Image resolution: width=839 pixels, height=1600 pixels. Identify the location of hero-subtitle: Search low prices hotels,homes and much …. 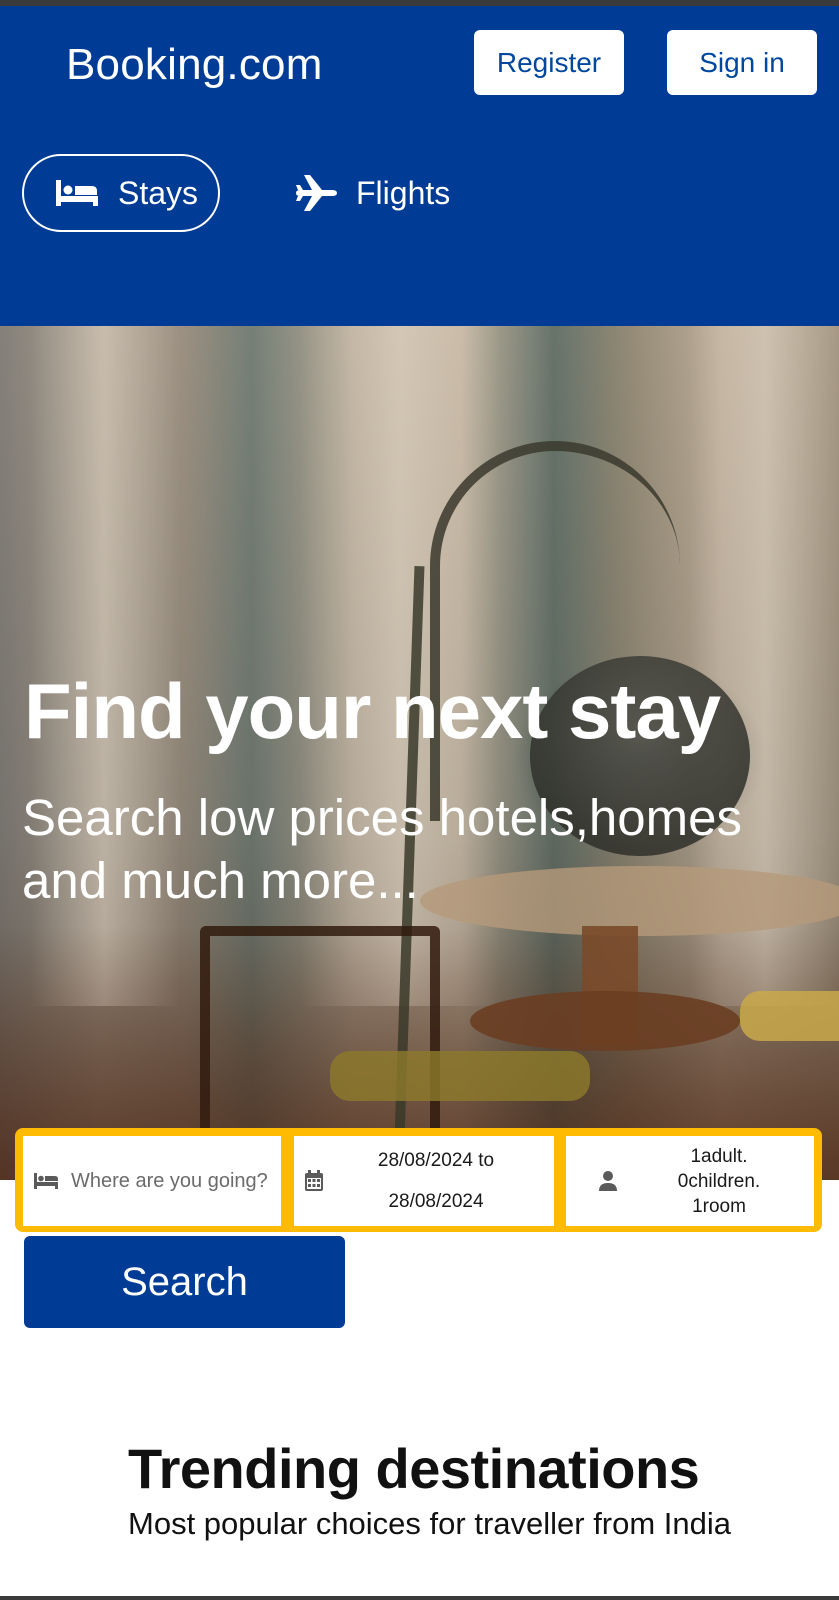
(382, 849).